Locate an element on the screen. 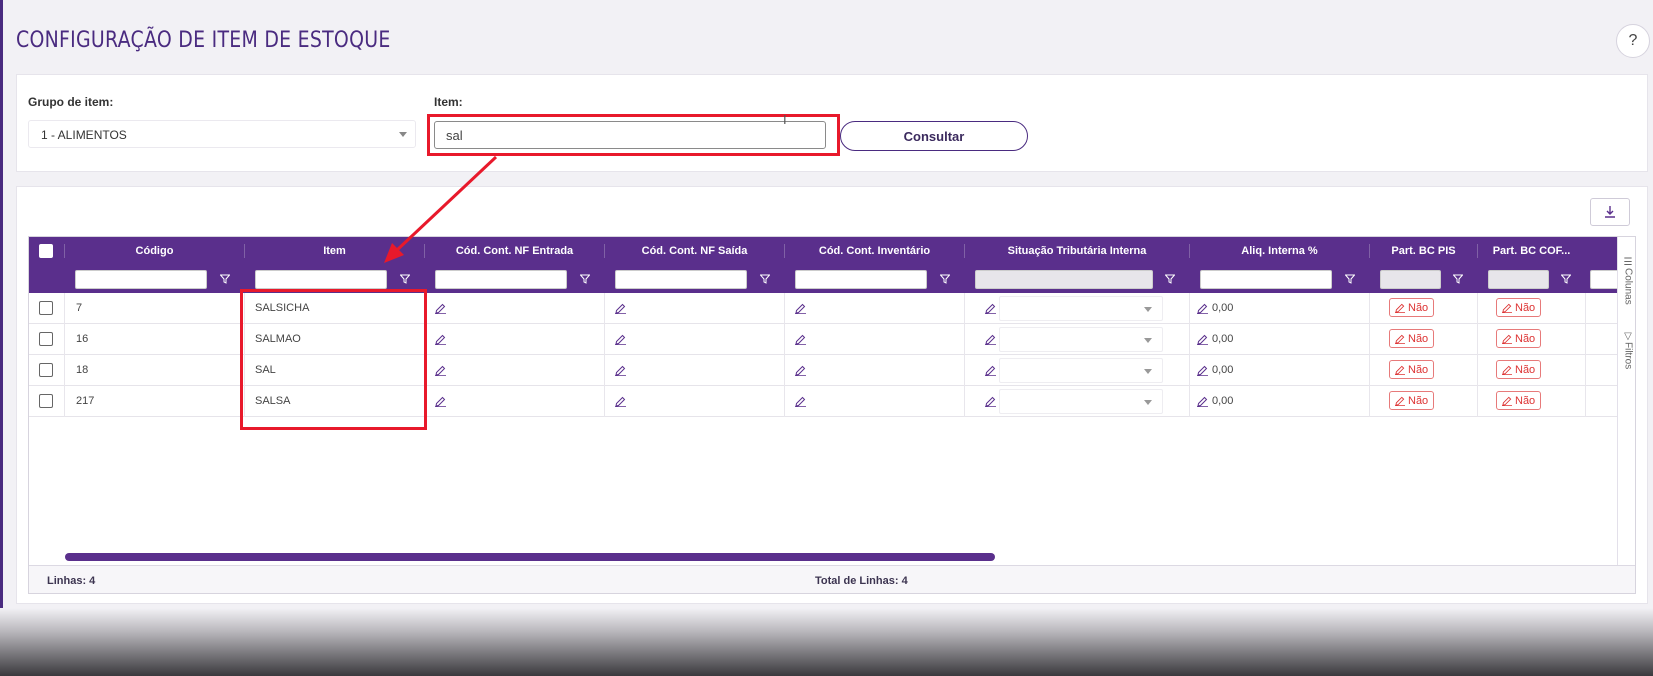  filter-input-nf-entrada is located at coordinates (501, 279).